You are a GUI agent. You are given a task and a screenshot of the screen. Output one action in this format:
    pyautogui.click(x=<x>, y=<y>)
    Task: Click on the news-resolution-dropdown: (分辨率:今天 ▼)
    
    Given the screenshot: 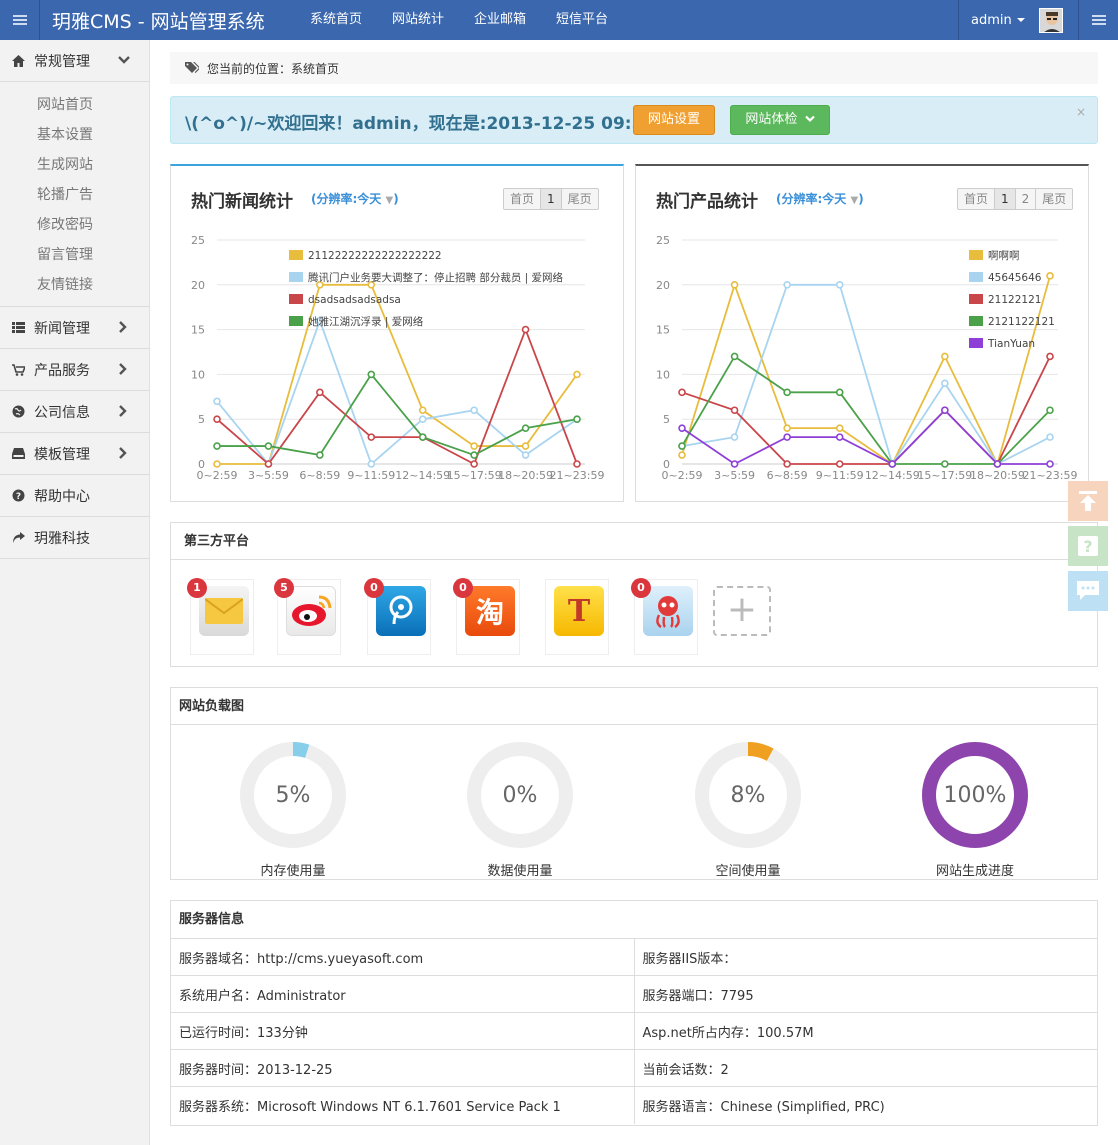 What is the action you would take?
    pyautogui.click(x=355, y=198)
    